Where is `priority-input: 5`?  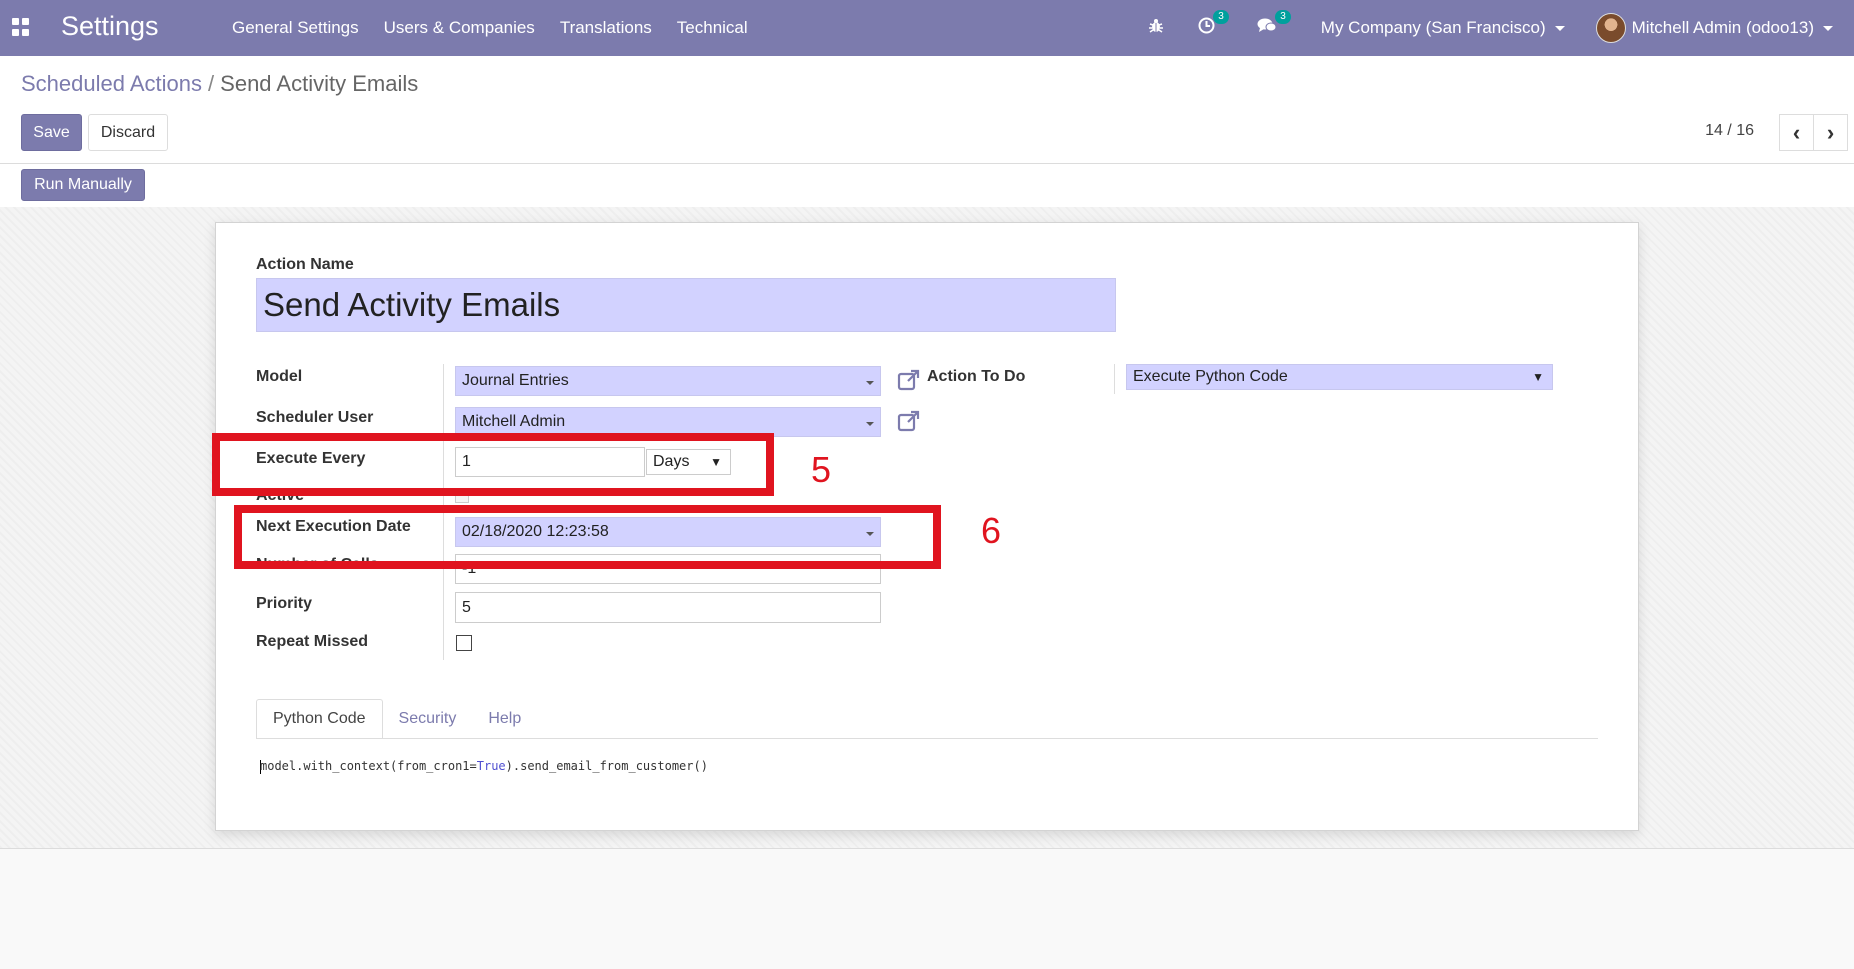 priority-input: 5 is located at coordinates (668, 607).